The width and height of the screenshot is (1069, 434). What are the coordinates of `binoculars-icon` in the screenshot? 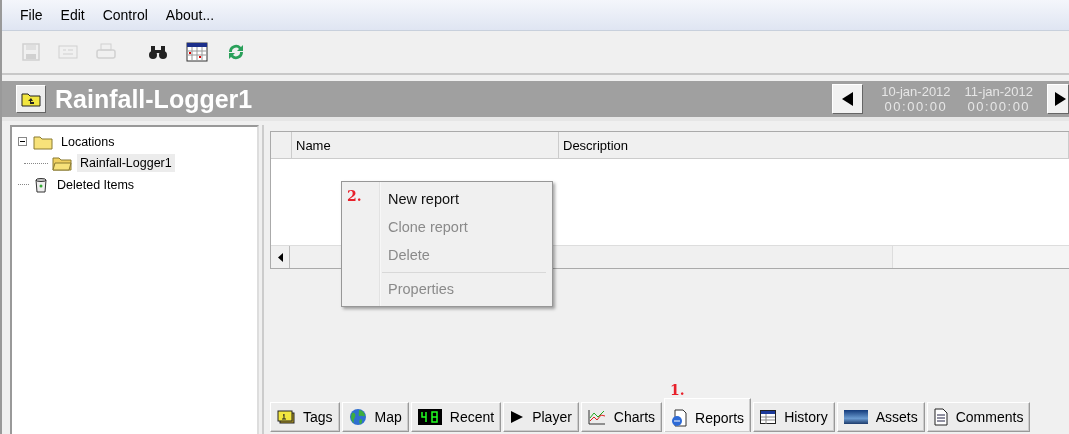 It's located at (158, 52).